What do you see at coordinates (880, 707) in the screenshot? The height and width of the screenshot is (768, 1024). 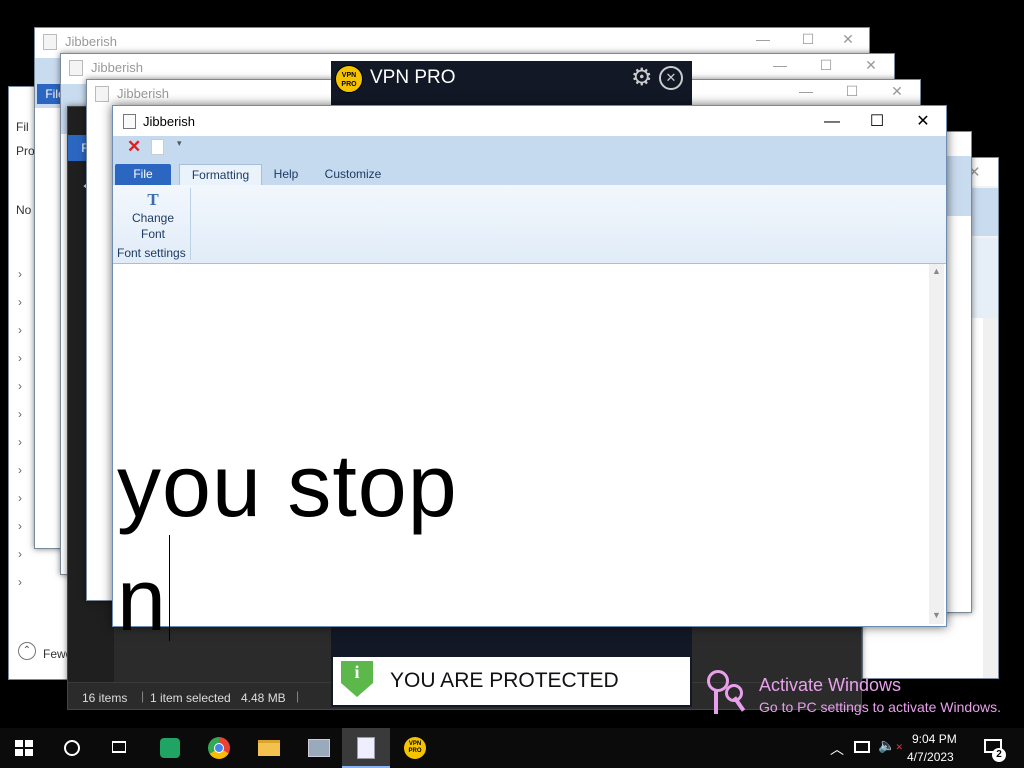 I see `activate-windows-subtitle: Go to PC settings to activate Windows.` at bounding box center [880, 707].